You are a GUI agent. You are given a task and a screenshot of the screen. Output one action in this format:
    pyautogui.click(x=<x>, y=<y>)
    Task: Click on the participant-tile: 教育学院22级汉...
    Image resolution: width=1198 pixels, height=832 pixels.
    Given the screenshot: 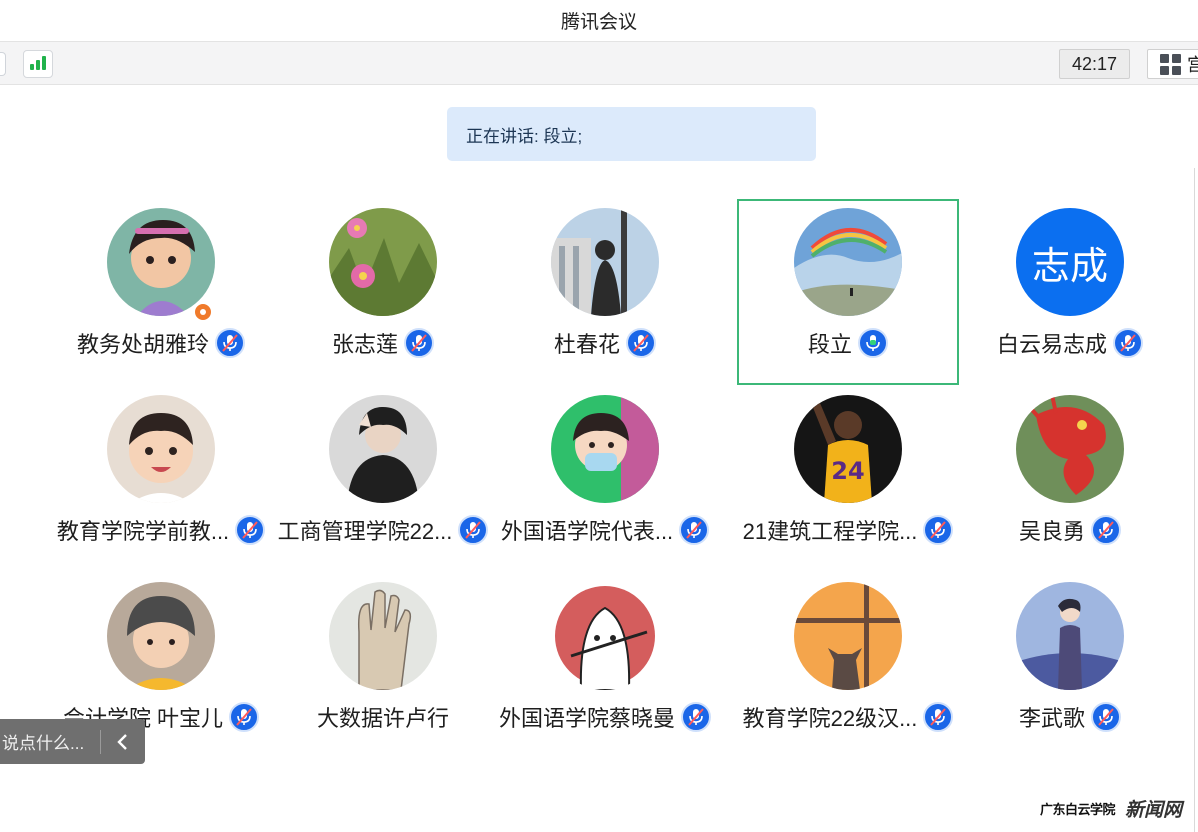 What is the action you would take?
    pyautogui.click(x=848, y=667)
    